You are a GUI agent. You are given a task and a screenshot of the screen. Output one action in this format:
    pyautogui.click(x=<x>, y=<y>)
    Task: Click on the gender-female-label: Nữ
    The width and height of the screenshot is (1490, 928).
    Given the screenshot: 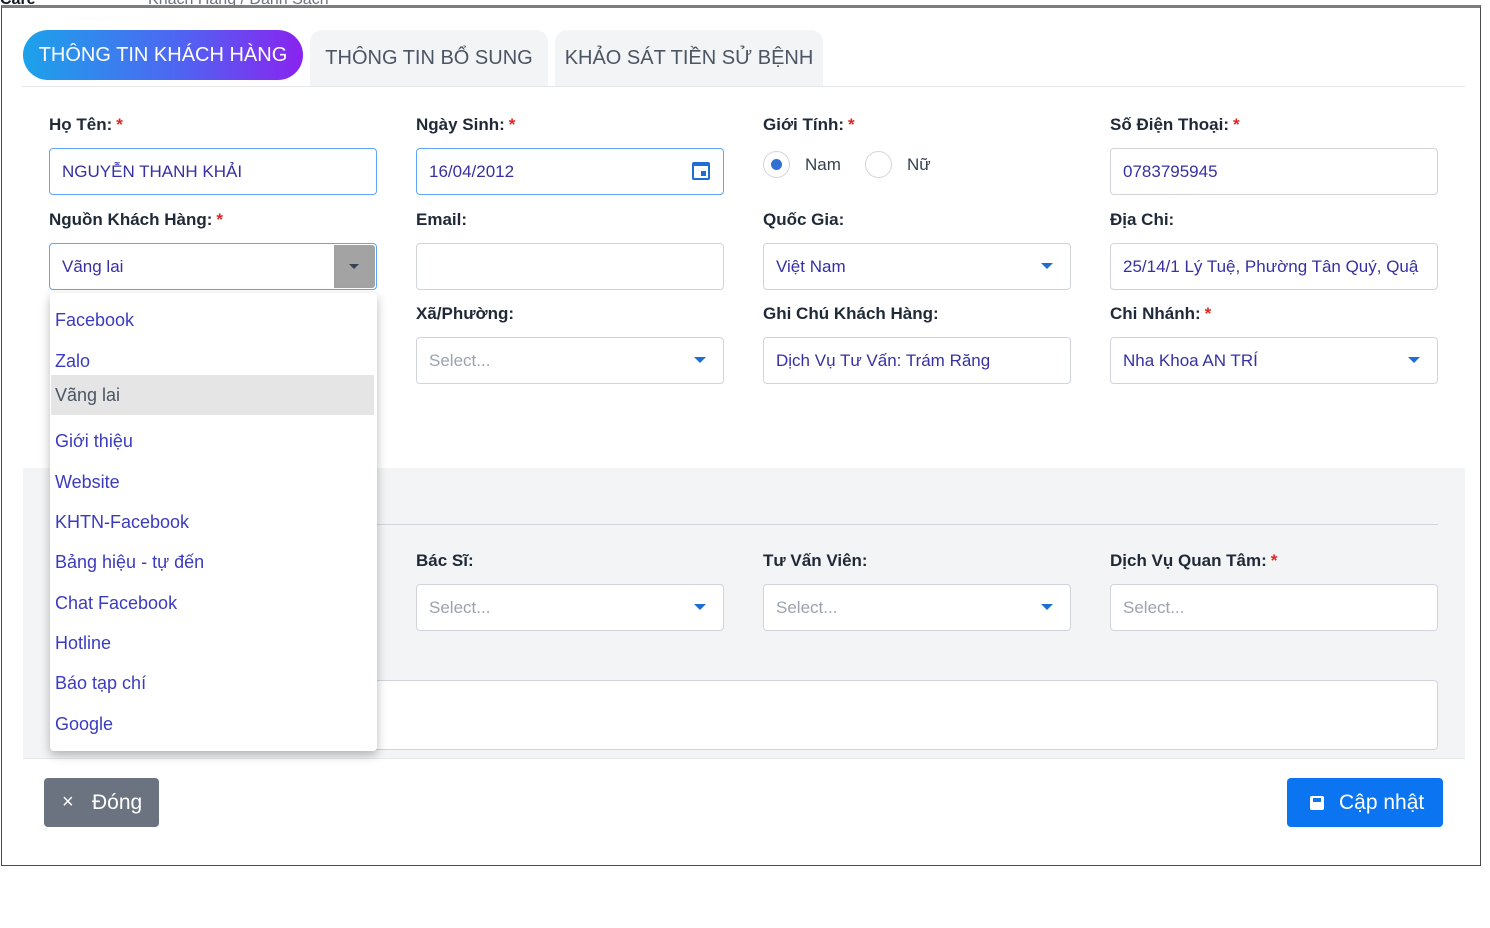 What is the action you would take?
    pyautogui.click(x=919, y=164)
    